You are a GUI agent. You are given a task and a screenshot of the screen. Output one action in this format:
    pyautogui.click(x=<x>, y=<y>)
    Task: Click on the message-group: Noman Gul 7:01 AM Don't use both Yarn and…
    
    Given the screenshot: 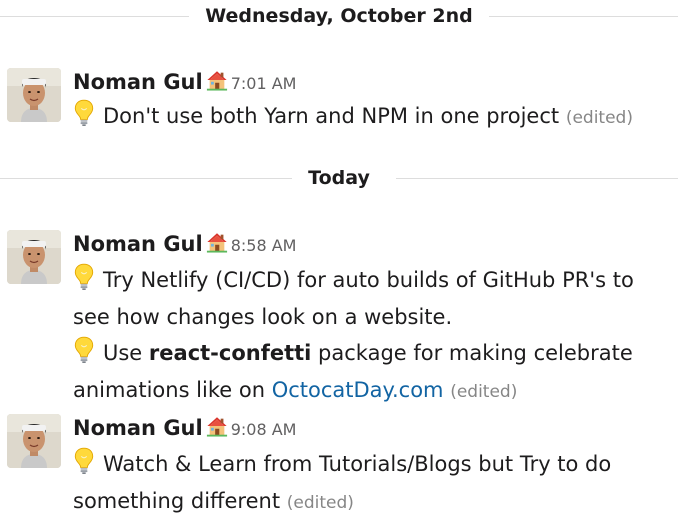 What is the action you would take?
    pyautogui.click(x=339, y=103)
    